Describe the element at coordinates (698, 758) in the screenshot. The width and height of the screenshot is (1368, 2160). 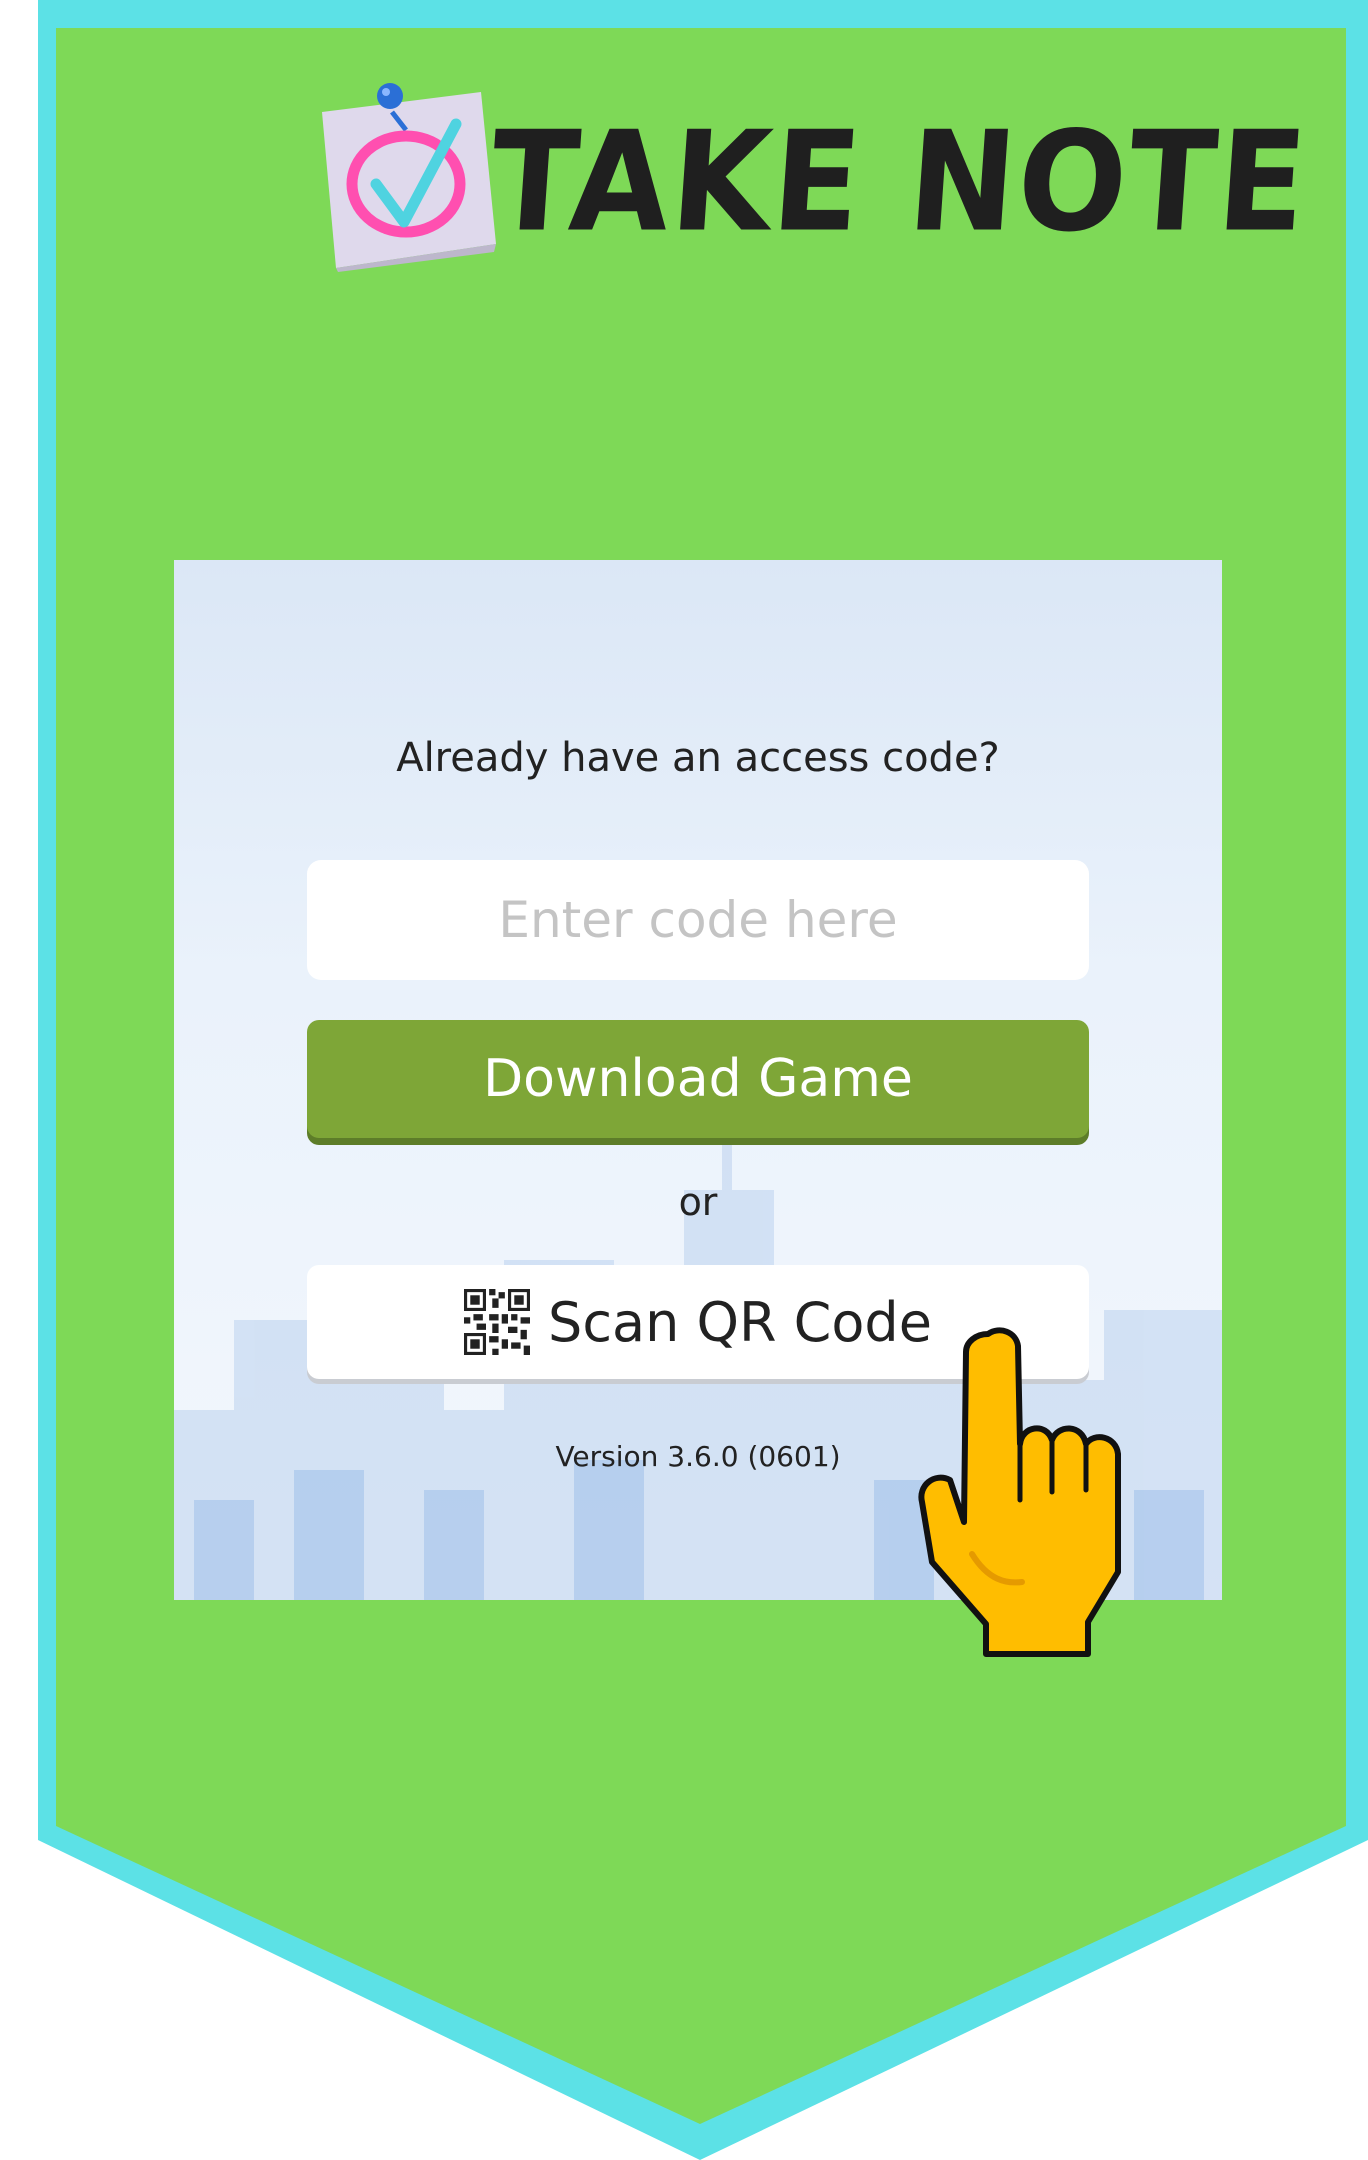
I see `access-code-prompt: Already have an access code?` at that location.